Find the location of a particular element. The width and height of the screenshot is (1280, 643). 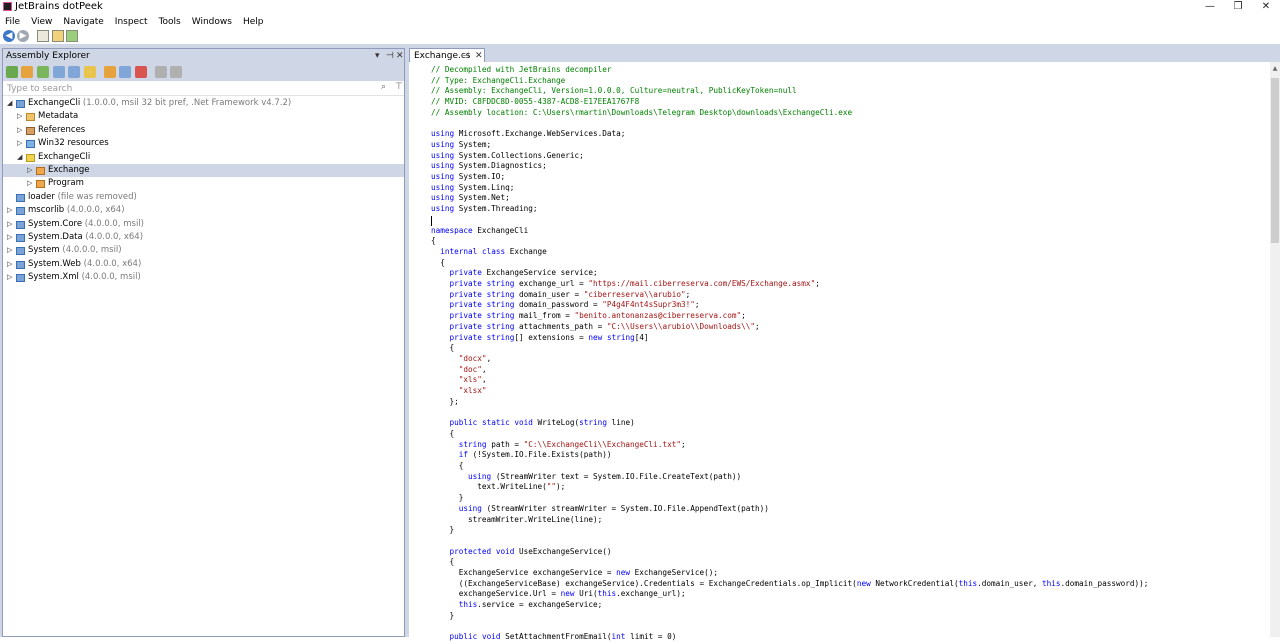

code-line: private ExchangeService service; is located at coordinates (523, 273).